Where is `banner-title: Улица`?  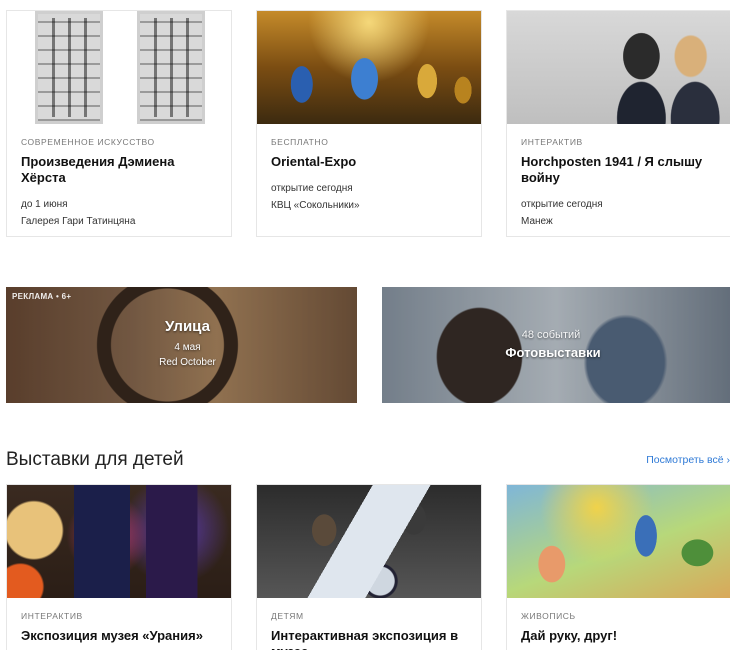
banner-title: Улица is located at coordinates (187, 326).